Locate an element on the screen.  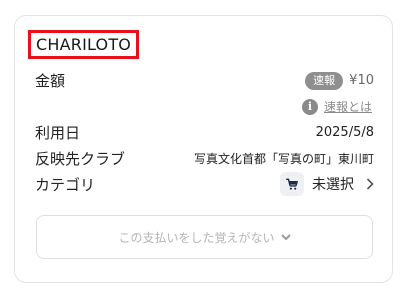
amount-row: 金額 速報 ¥10 is located at coordinates (204, 80).